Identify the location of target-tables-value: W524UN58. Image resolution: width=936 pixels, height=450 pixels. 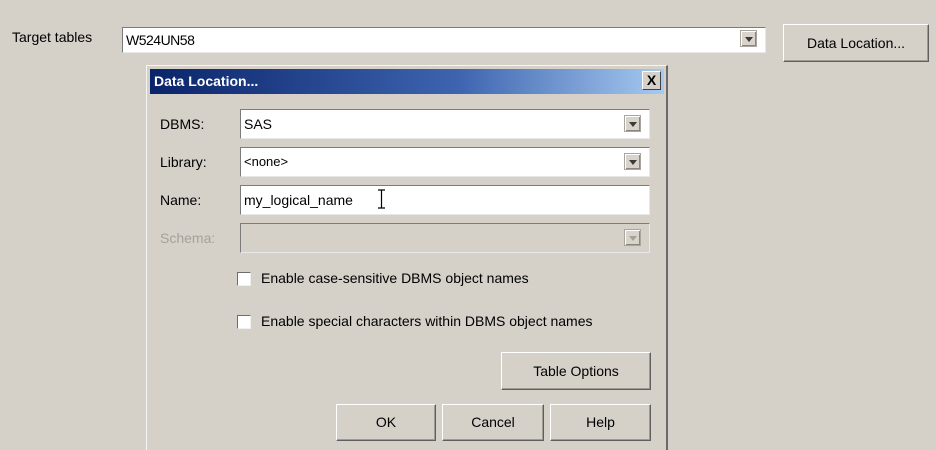
(160, 40).